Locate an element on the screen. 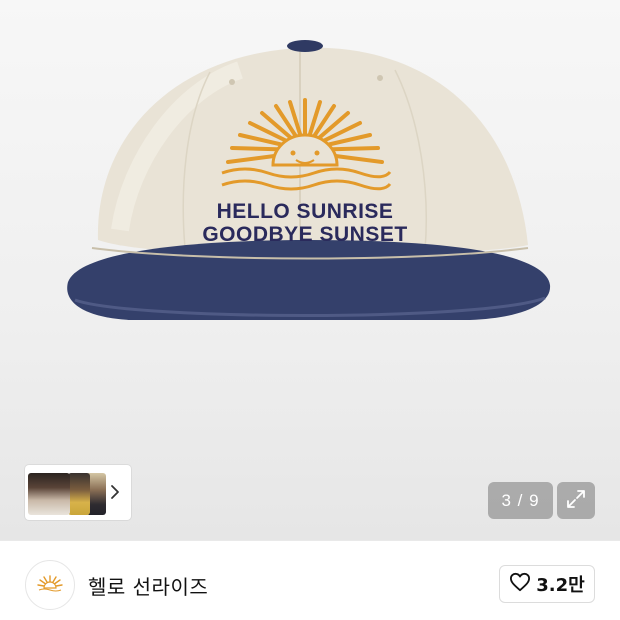 Image resolution: width=620 pixels, height=620 pixels. brand-logo is located at coordinates (50, 585).